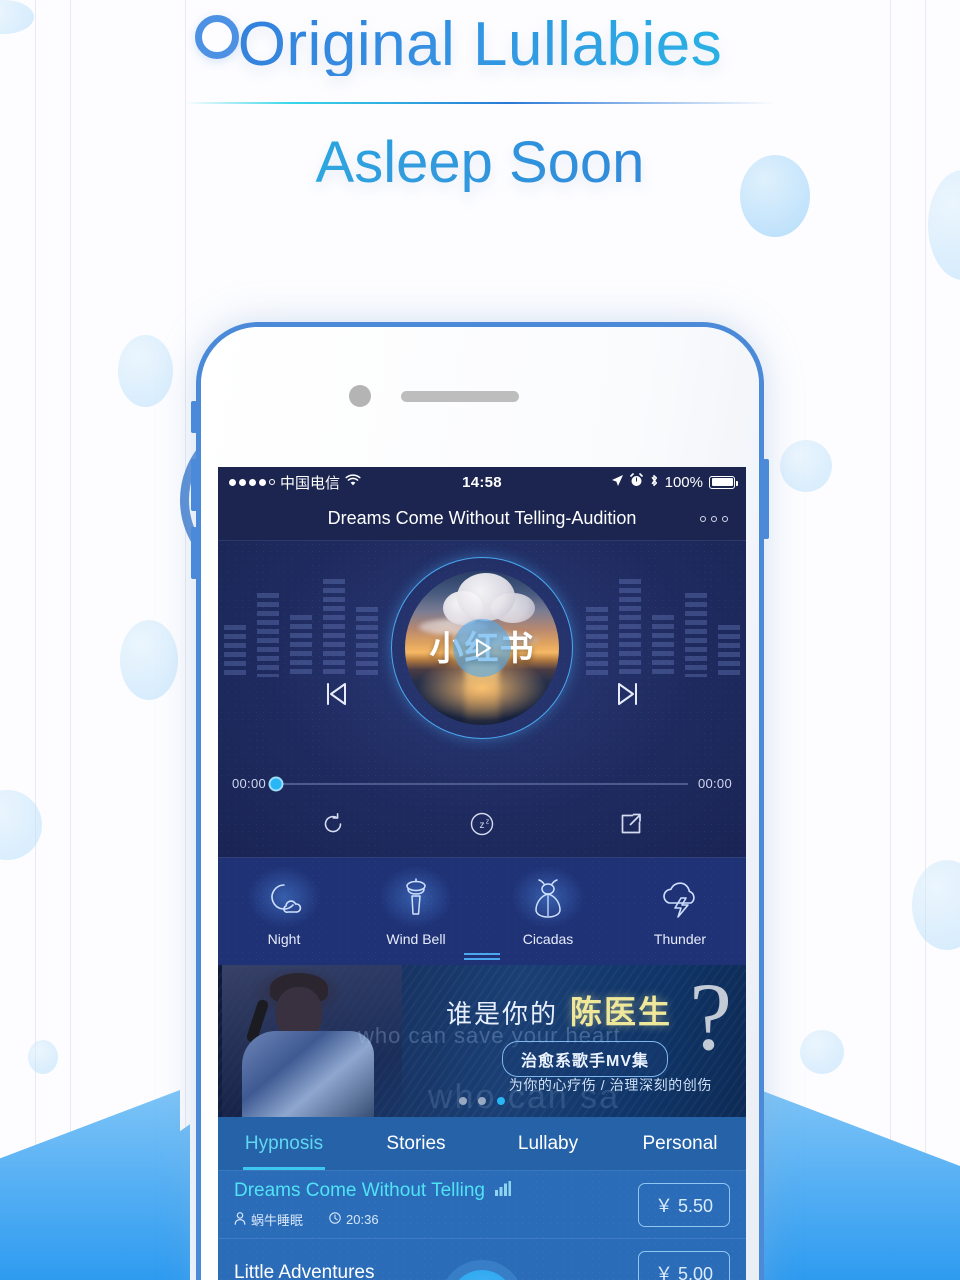 Image resolution: width=960 pixels, height=1280 pixels. I want to click on sound-effect-night: Night, so click(284, 911).